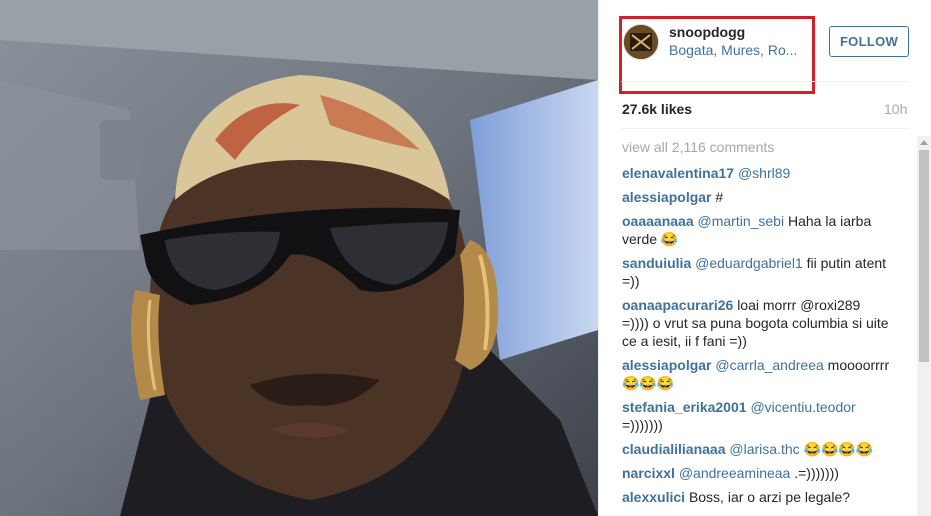 The image size is (931, 516). Describe the element at coordinates (678, 173) in the screenshot. I see `comment-username: elenavalentina17` at that location.